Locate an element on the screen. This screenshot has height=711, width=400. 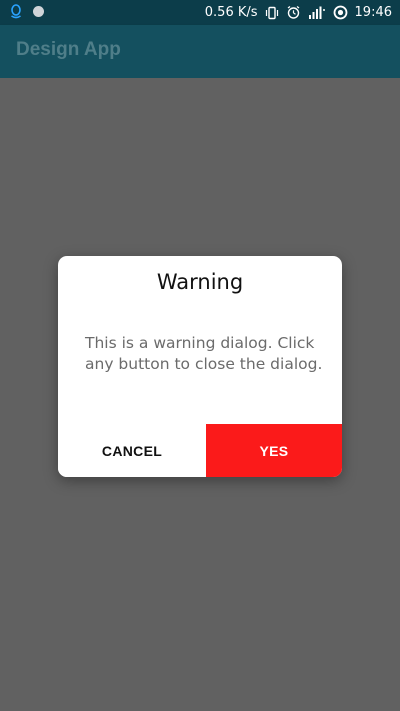
circle-app-icon is located at coordinates (38, 11).